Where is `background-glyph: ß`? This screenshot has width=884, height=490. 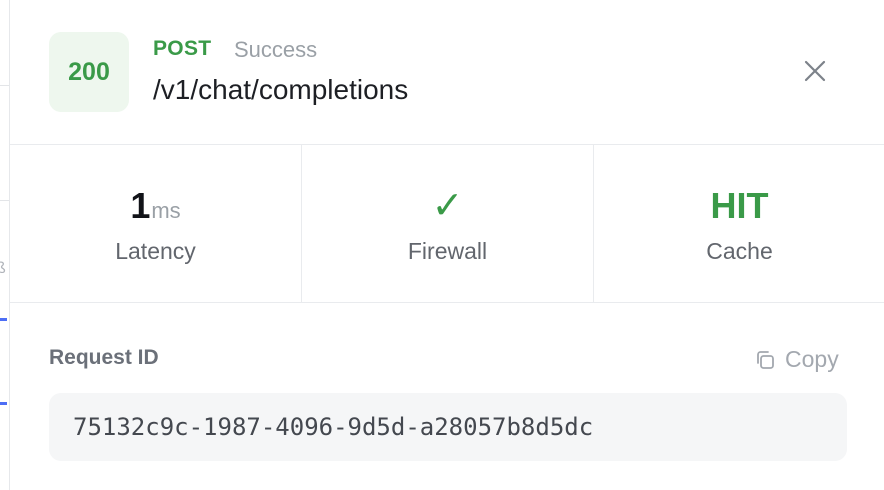 background-glyph: ß is located at coordinates (3, 268).